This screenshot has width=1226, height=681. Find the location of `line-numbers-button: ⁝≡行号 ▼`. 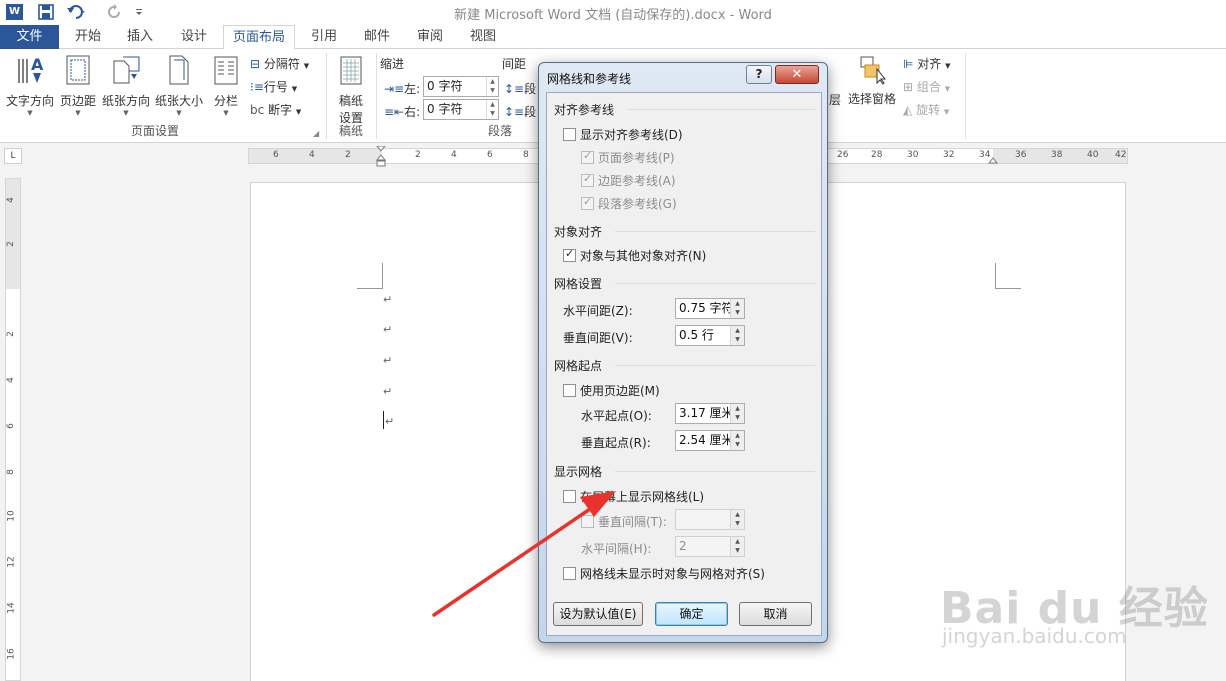

line-numbers-button: ⁝≡行号 ▼ is located at coordinates (273, 86).